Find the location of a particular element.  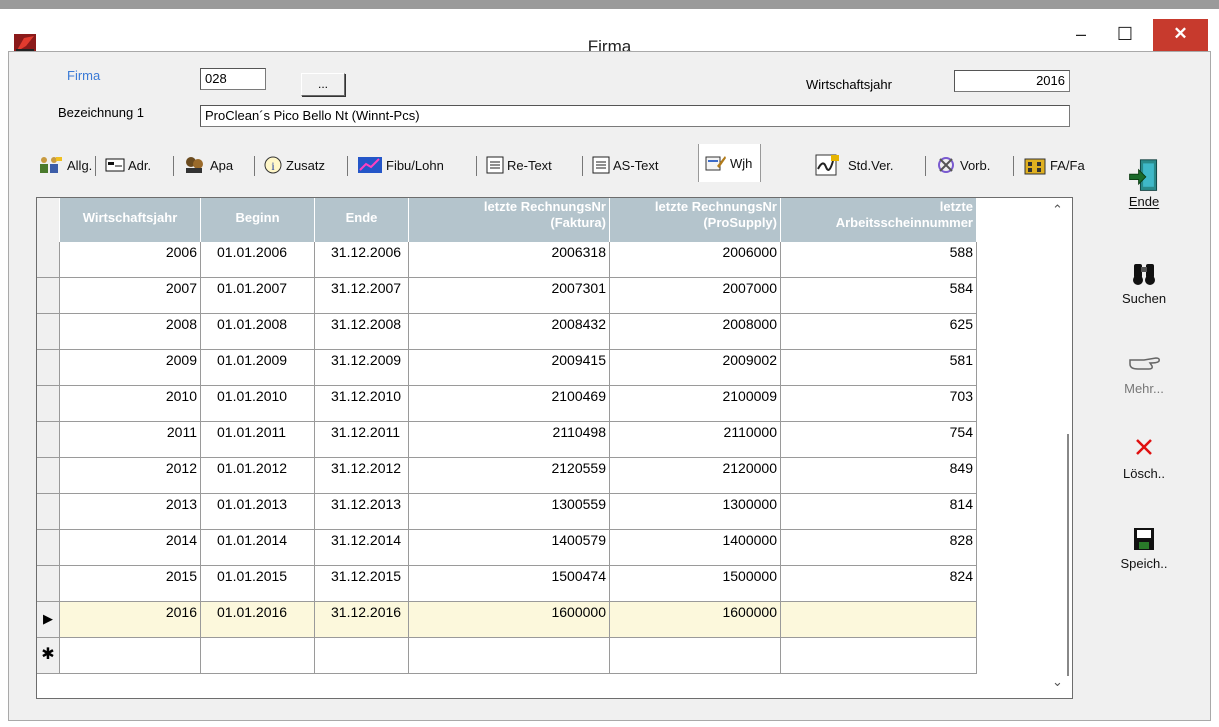

tab-vorb: Vorb. is located at coordinates (962, 165).